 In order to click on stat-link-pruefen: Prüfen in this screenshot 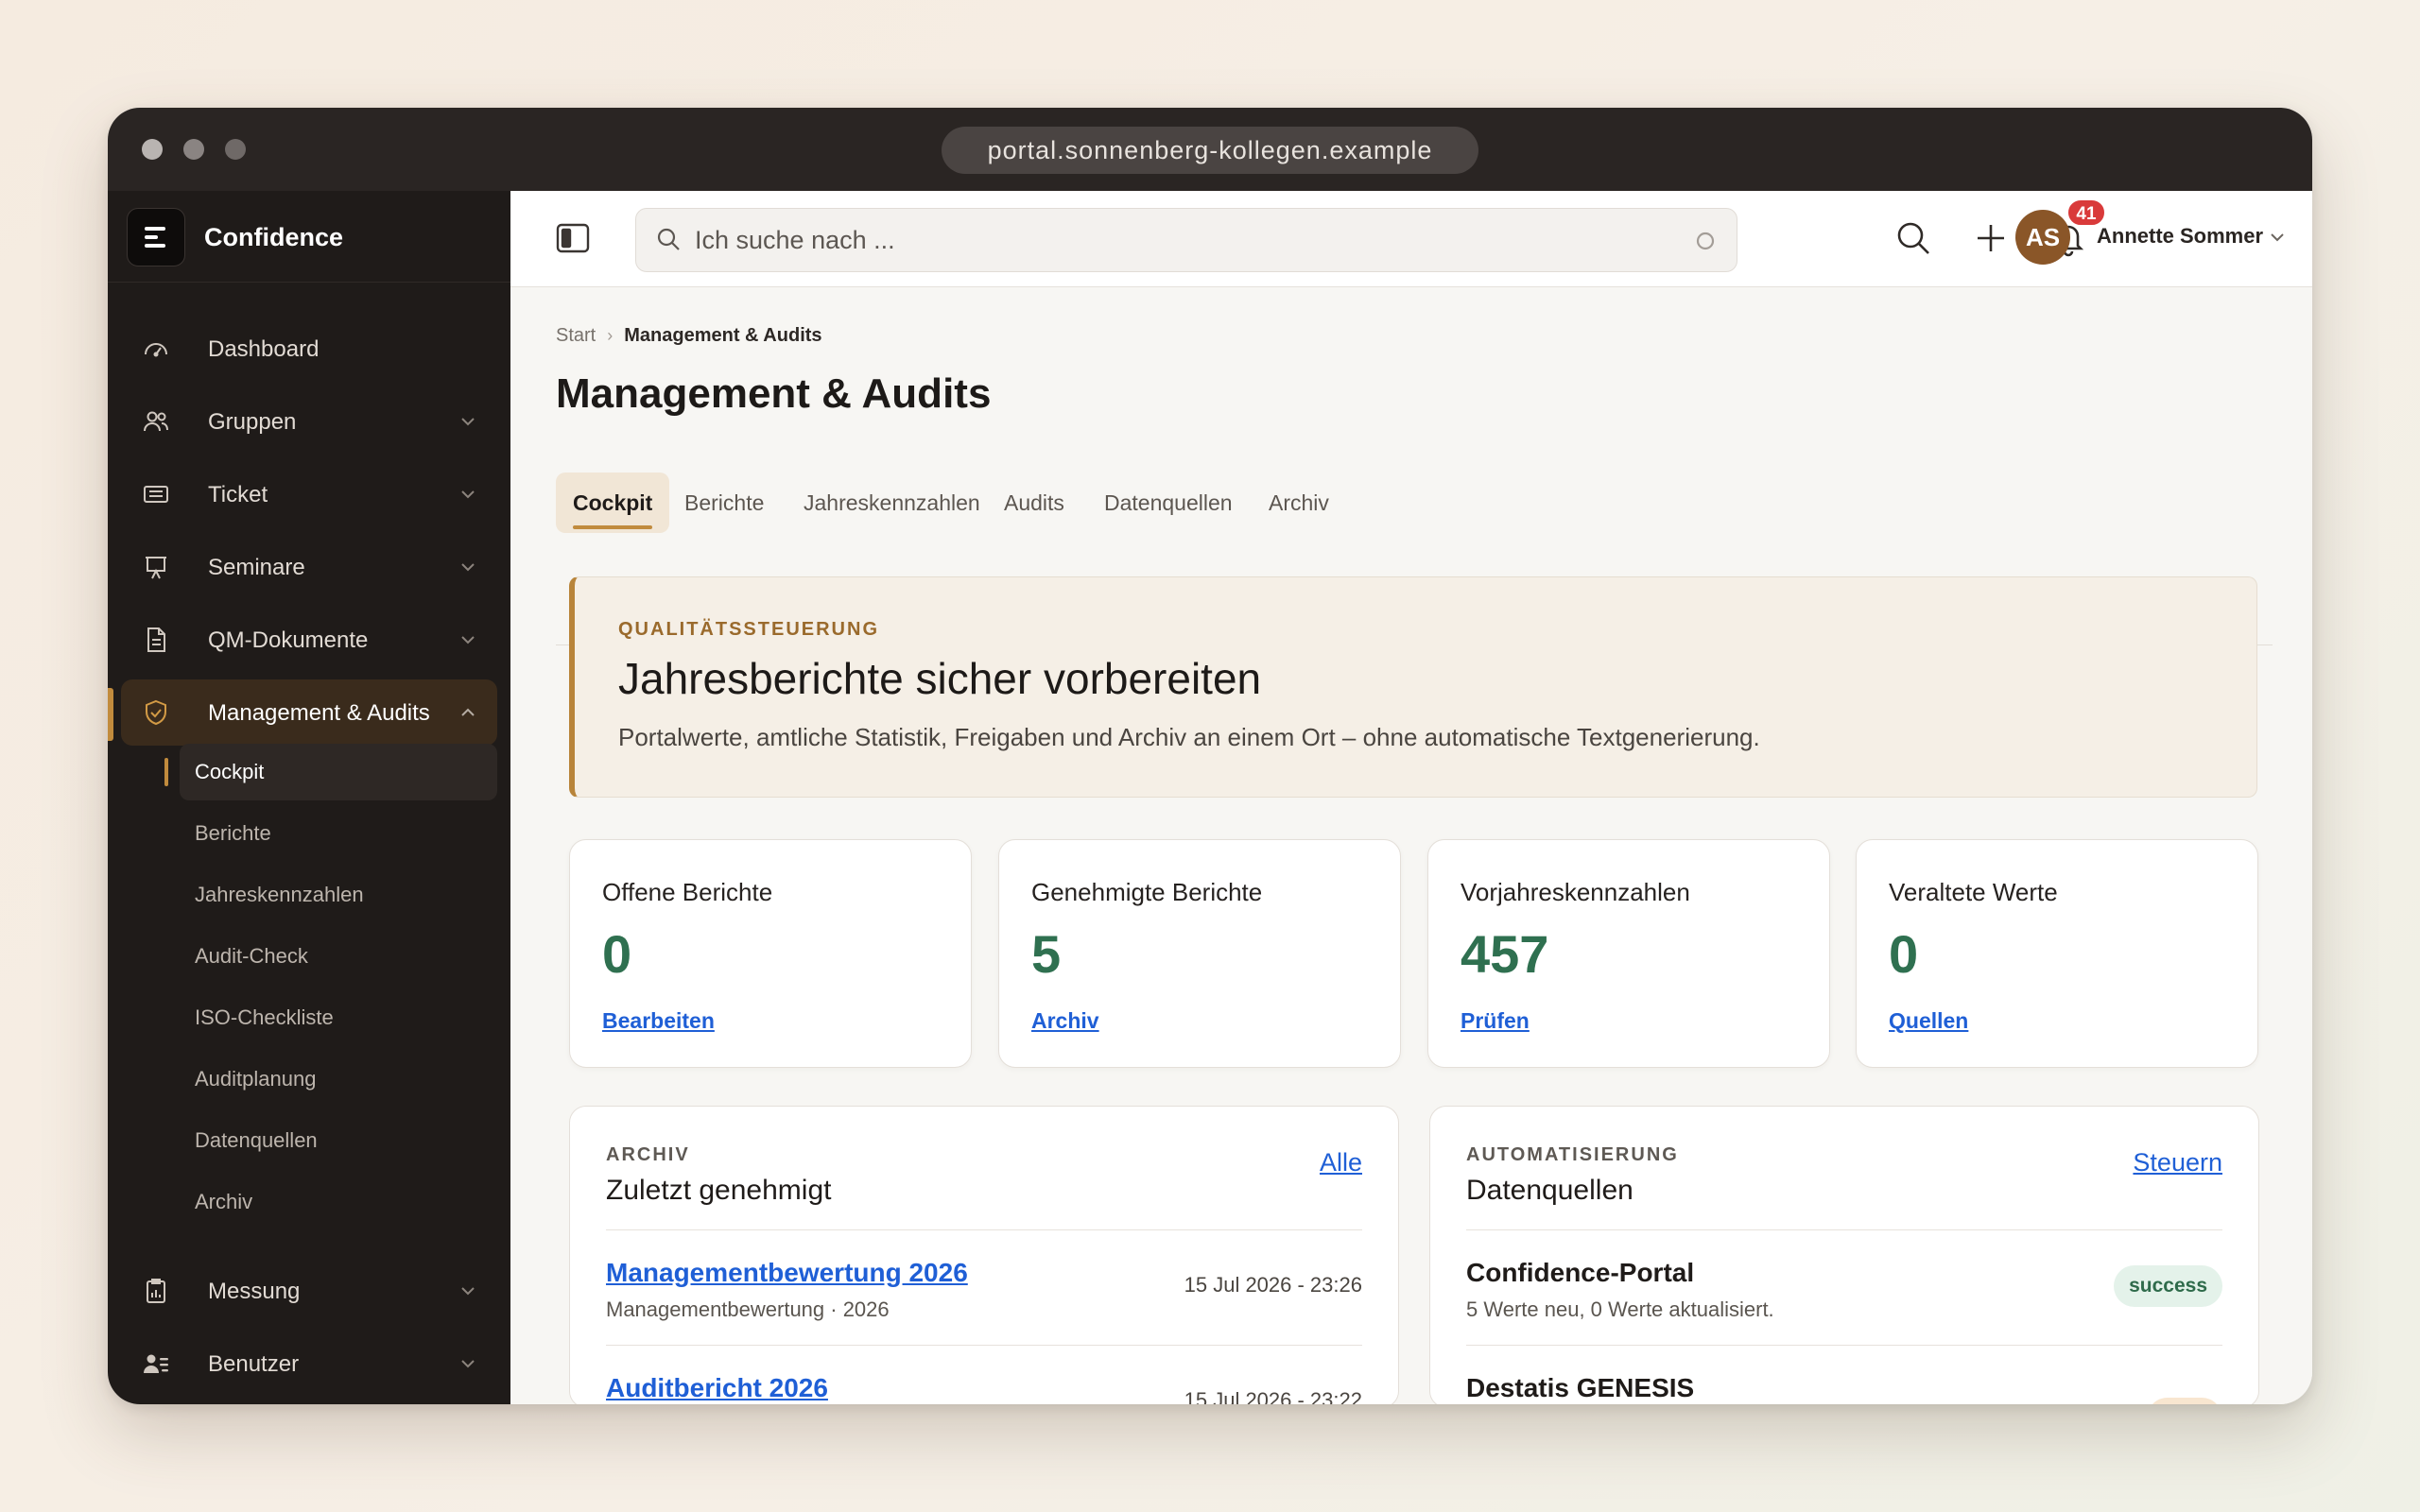, I will do `click(1495, 1021)`.